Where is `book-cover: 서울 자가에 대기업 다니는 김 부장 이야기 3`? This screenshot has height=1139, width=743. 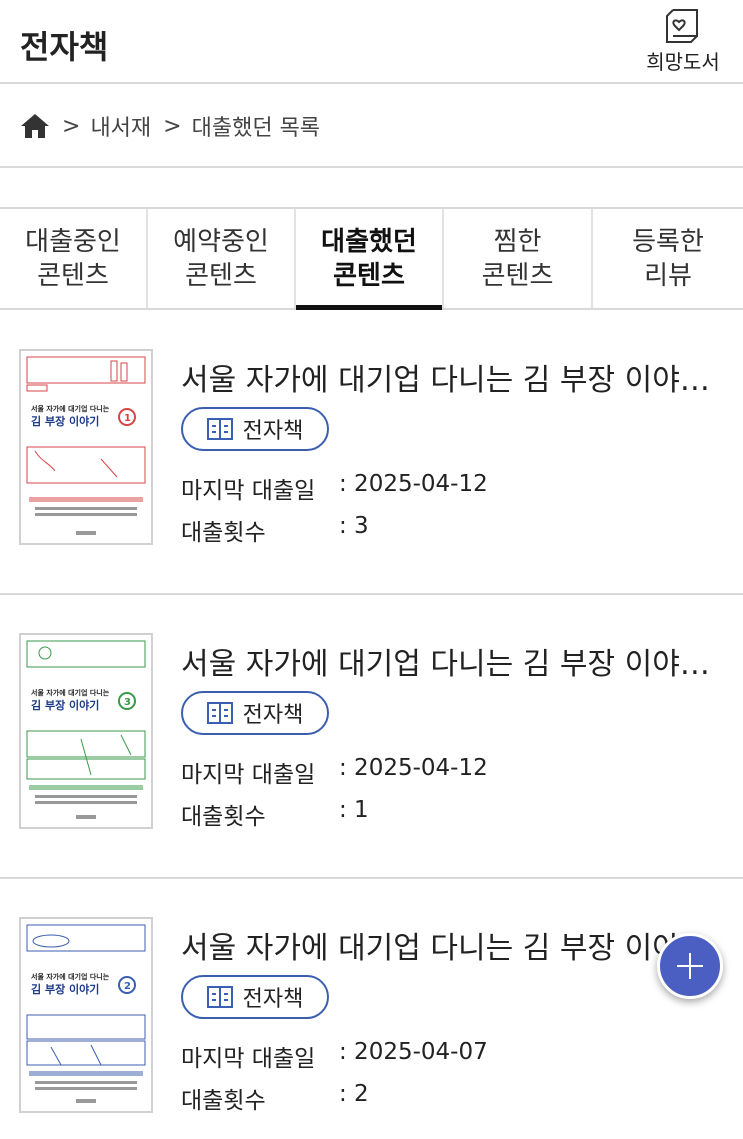
book-cover: 서울 자가에 대기업 다니는 김 부장 이야기 3 is located at coordinates (86, 731).